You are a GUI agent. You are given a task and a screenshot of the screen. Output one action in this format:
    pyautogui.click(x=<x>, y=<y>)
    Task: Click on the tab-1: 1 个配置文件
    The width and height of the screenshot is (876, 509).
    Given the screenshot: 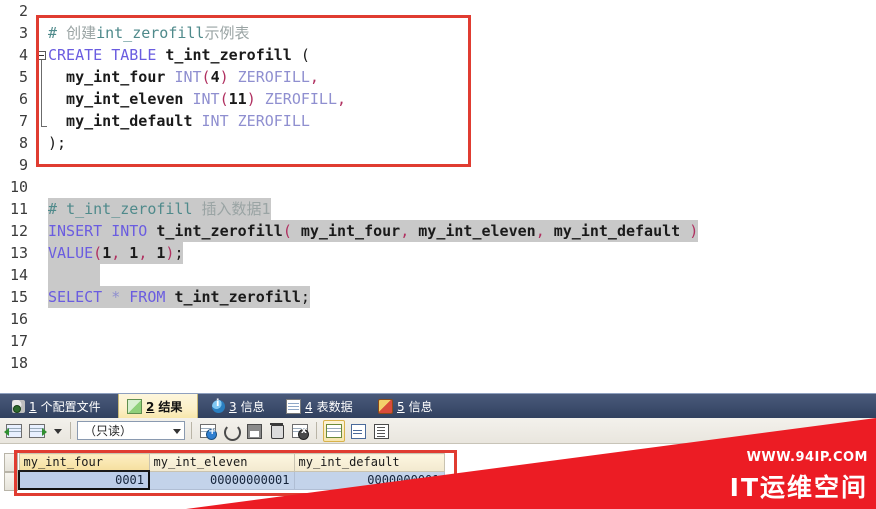 What is the action you would take?
    pyautogui.click(x=60, y=406)
    